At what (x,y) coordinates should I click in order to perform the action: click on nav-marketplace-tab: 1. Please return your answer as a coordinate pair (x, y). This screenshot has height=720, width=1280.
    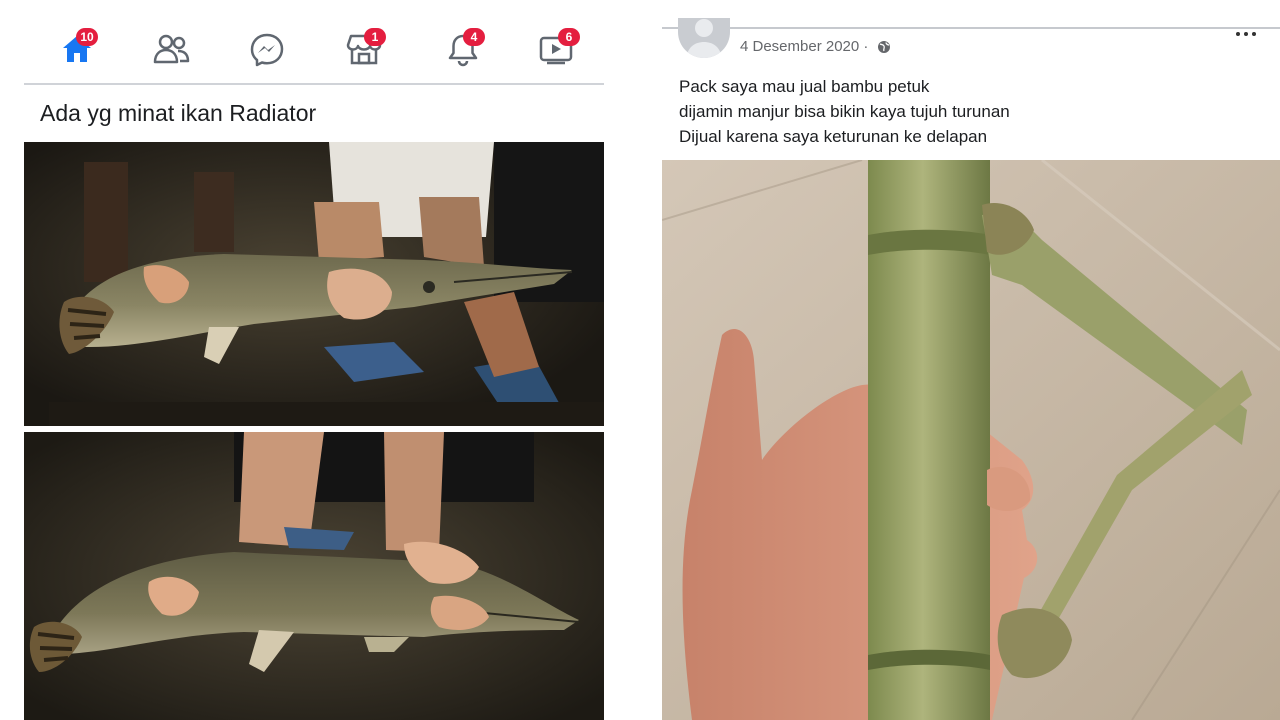
    Looking at the image, I should click on (363, 48).